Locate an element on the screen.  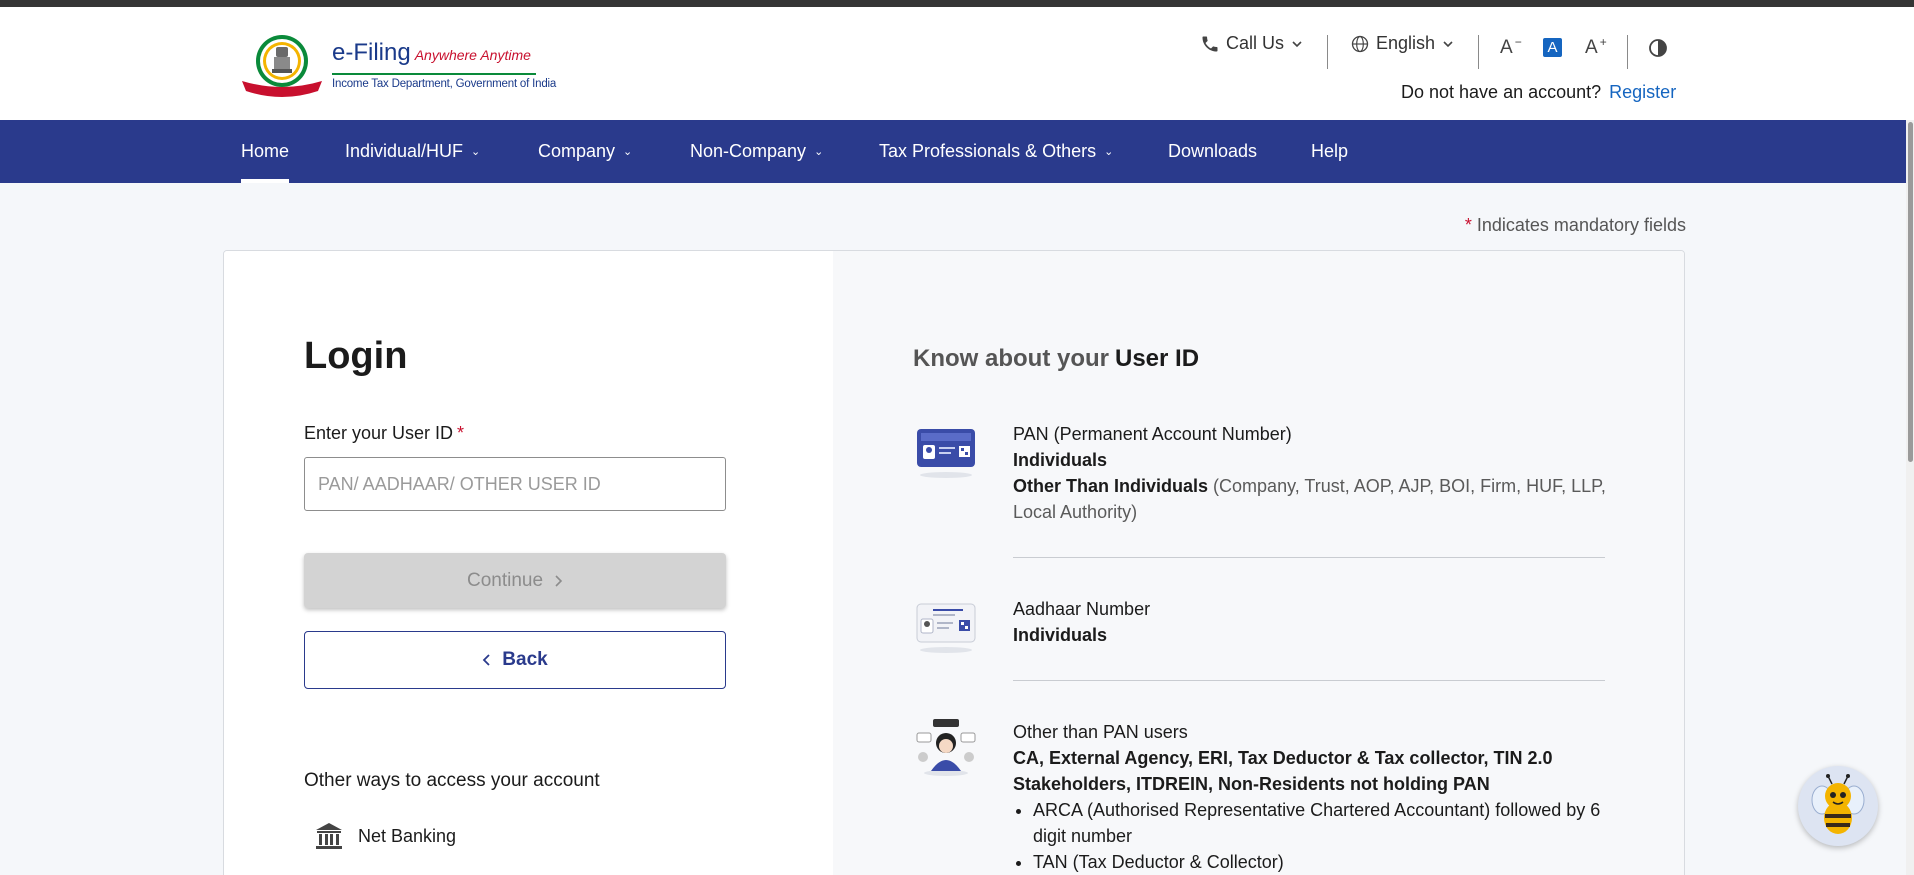
font-decrease-label: A is located at coordinates (1506, 47).